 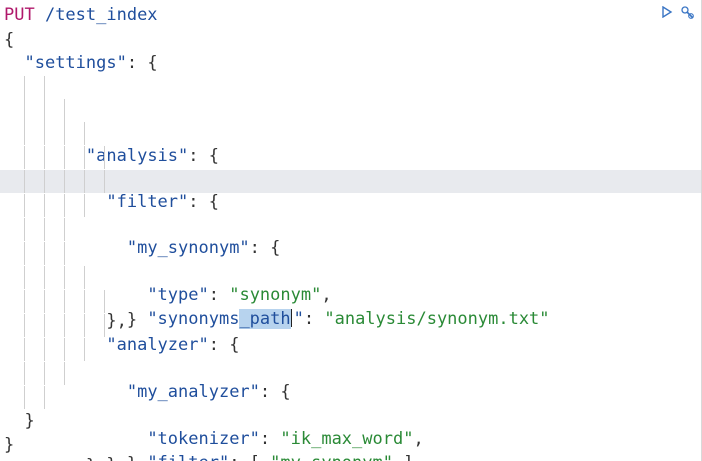 I want to click on http-method: PUT, so click(x=19, y=15).